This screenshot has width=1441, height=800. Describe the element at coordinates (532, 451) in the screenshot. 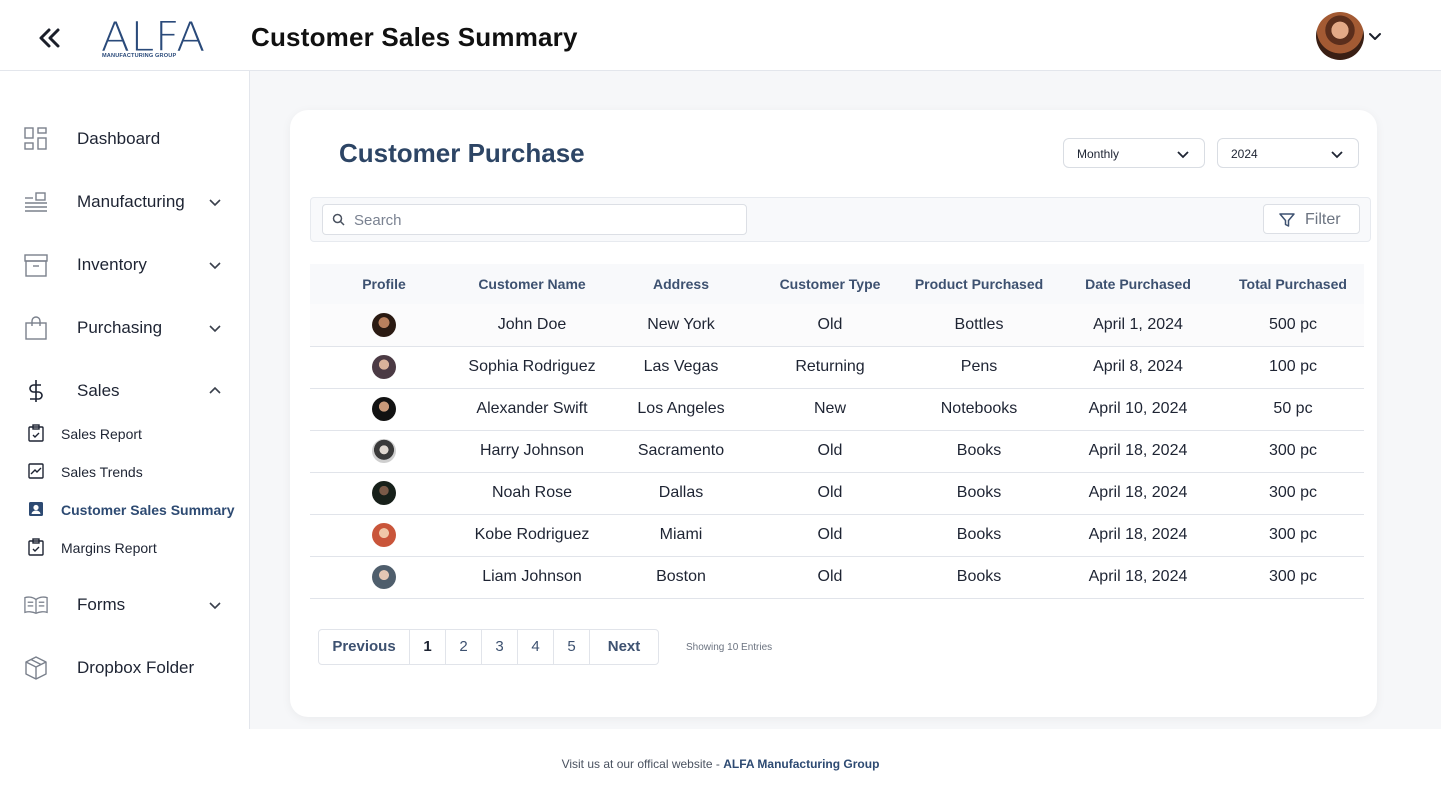

I see `customer-name-cell: Harry Johnson` at that location.